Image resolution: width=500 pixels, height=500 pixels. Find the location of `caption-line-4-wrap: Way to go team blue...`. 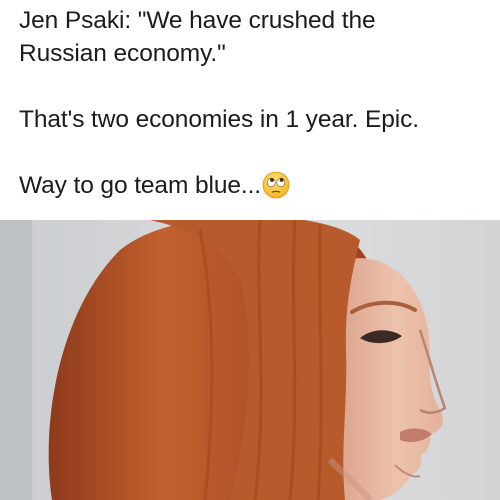

caption-line-4-wrap: Way to go team blue... is located at coordinates (254, 185).